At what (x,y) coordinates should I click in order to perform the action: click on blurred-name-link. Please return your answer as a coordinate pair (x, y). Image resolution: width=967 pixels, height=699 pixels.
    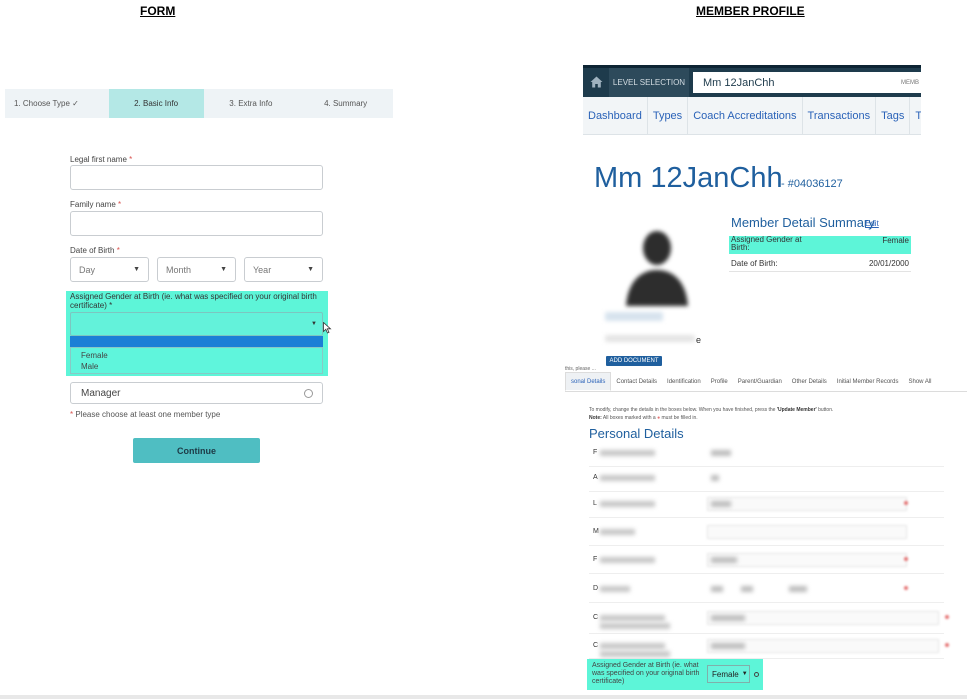
    Looking at the image, I should click on (634, 316).